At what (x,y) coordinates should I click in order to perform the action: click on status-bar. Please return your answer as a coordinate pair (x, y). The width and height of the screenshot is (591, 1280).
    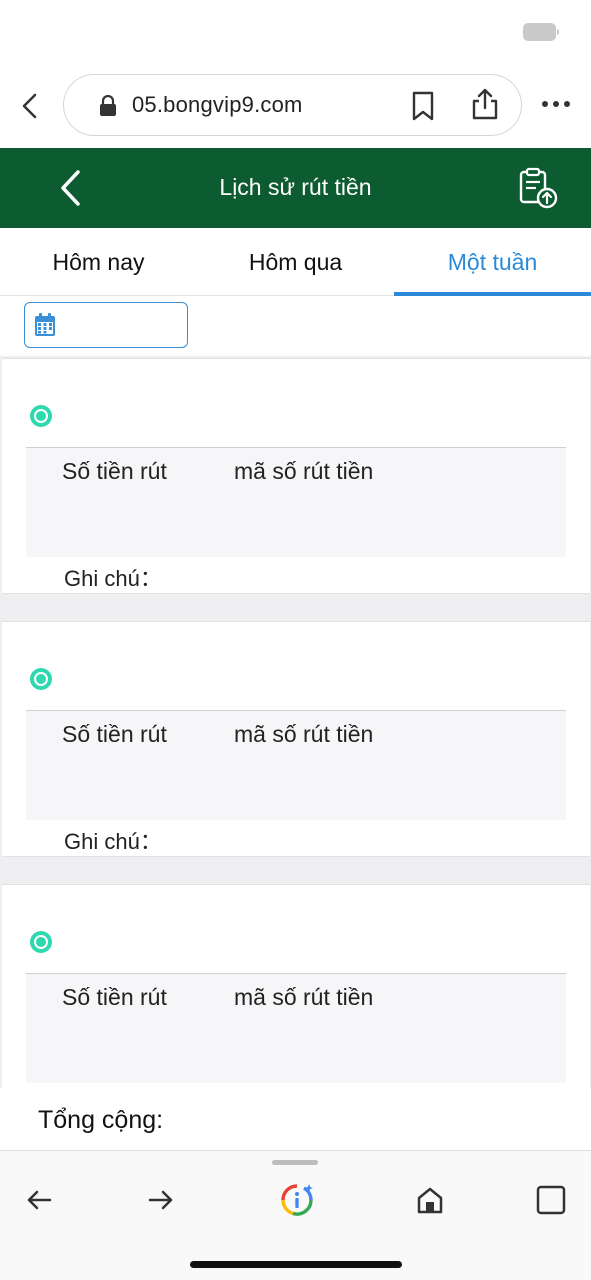
    Looking at the image, I should click on (295, 31).